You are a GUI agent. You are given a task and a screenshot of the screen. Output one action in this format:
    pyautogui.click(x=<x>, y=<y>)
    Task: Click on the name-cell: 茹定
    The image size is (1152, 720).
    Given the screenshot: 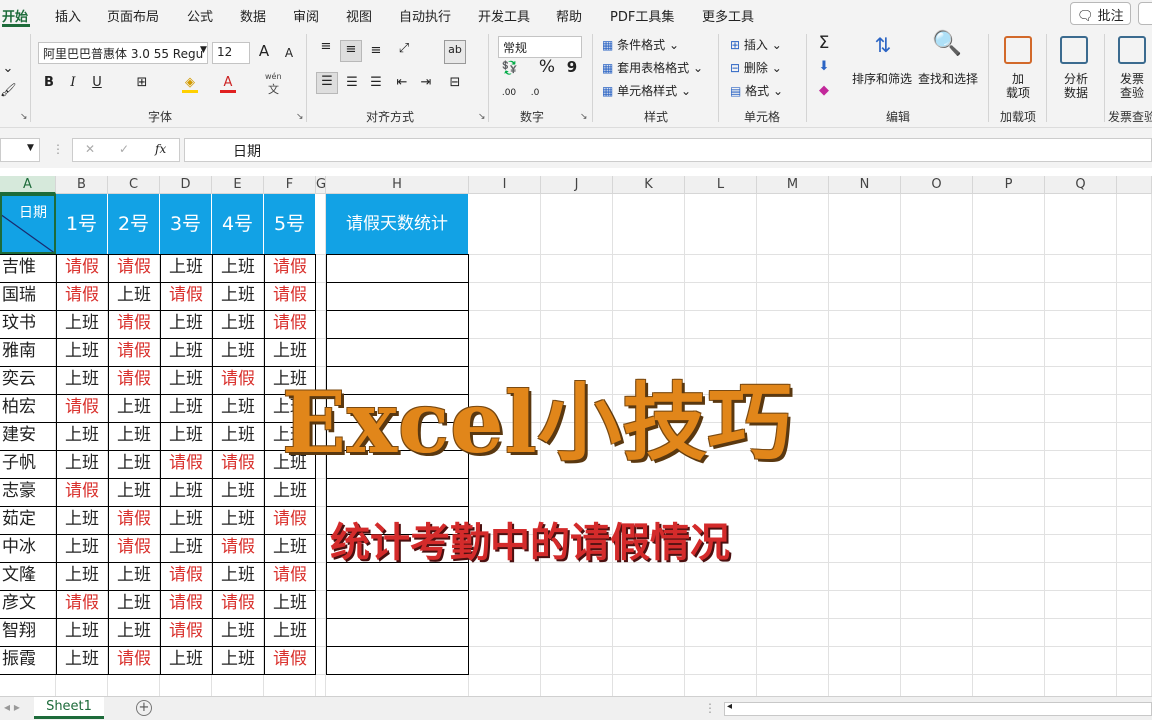 What is the action you would take?
    pyautogui.click(x=28, y=520)
    